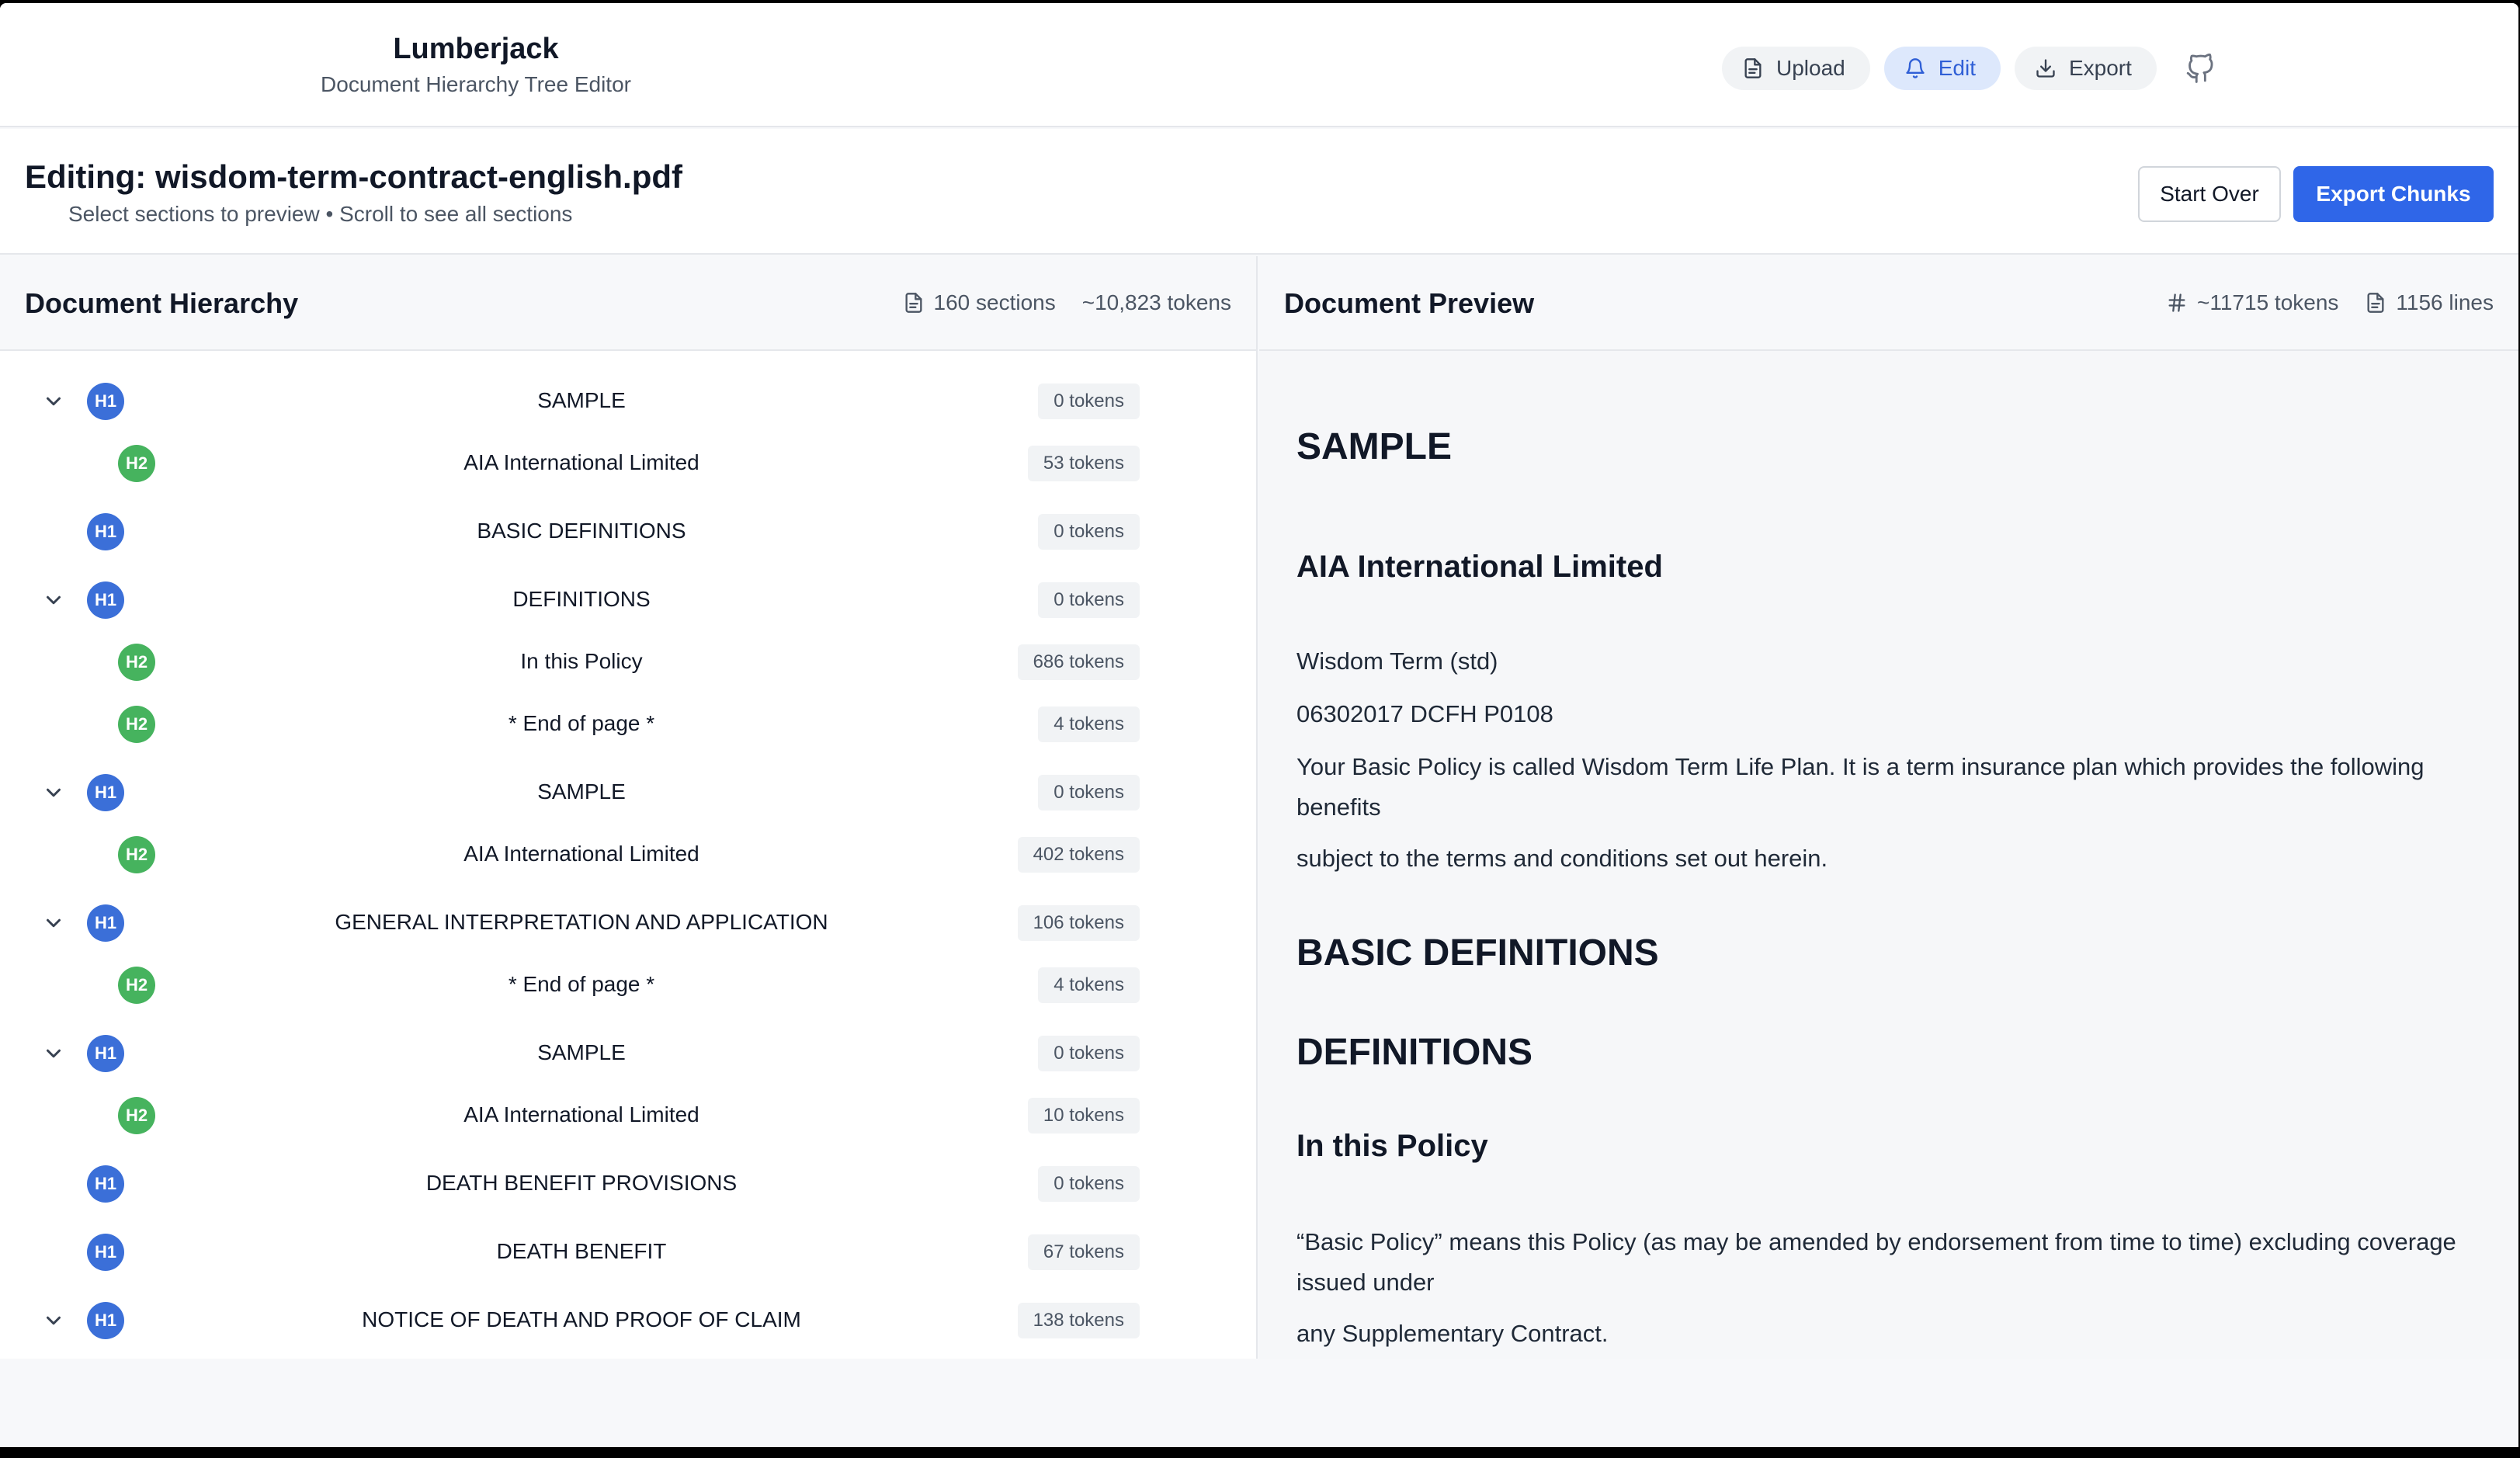 The image size is (2520, 1458). I want to click on tree-row: H1 DEATH BENEFIT PROVISIONS 0 tokens, so click(629, 1184).